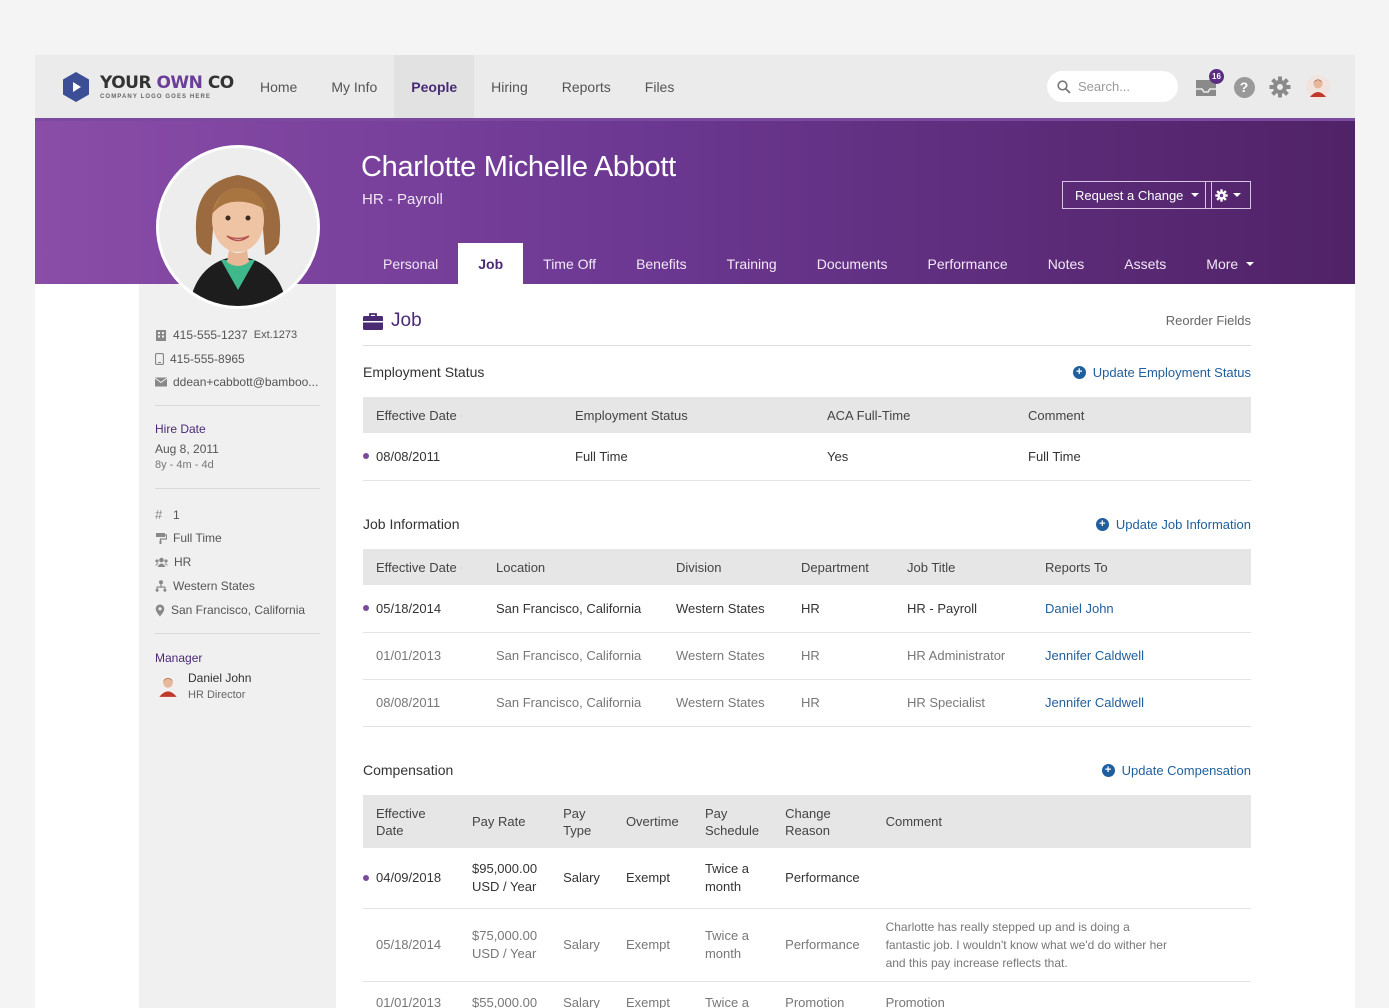 This screenshot has height=1008, width=1389. I want to click on cell-text: 08/08/2011, so click(408, 456).